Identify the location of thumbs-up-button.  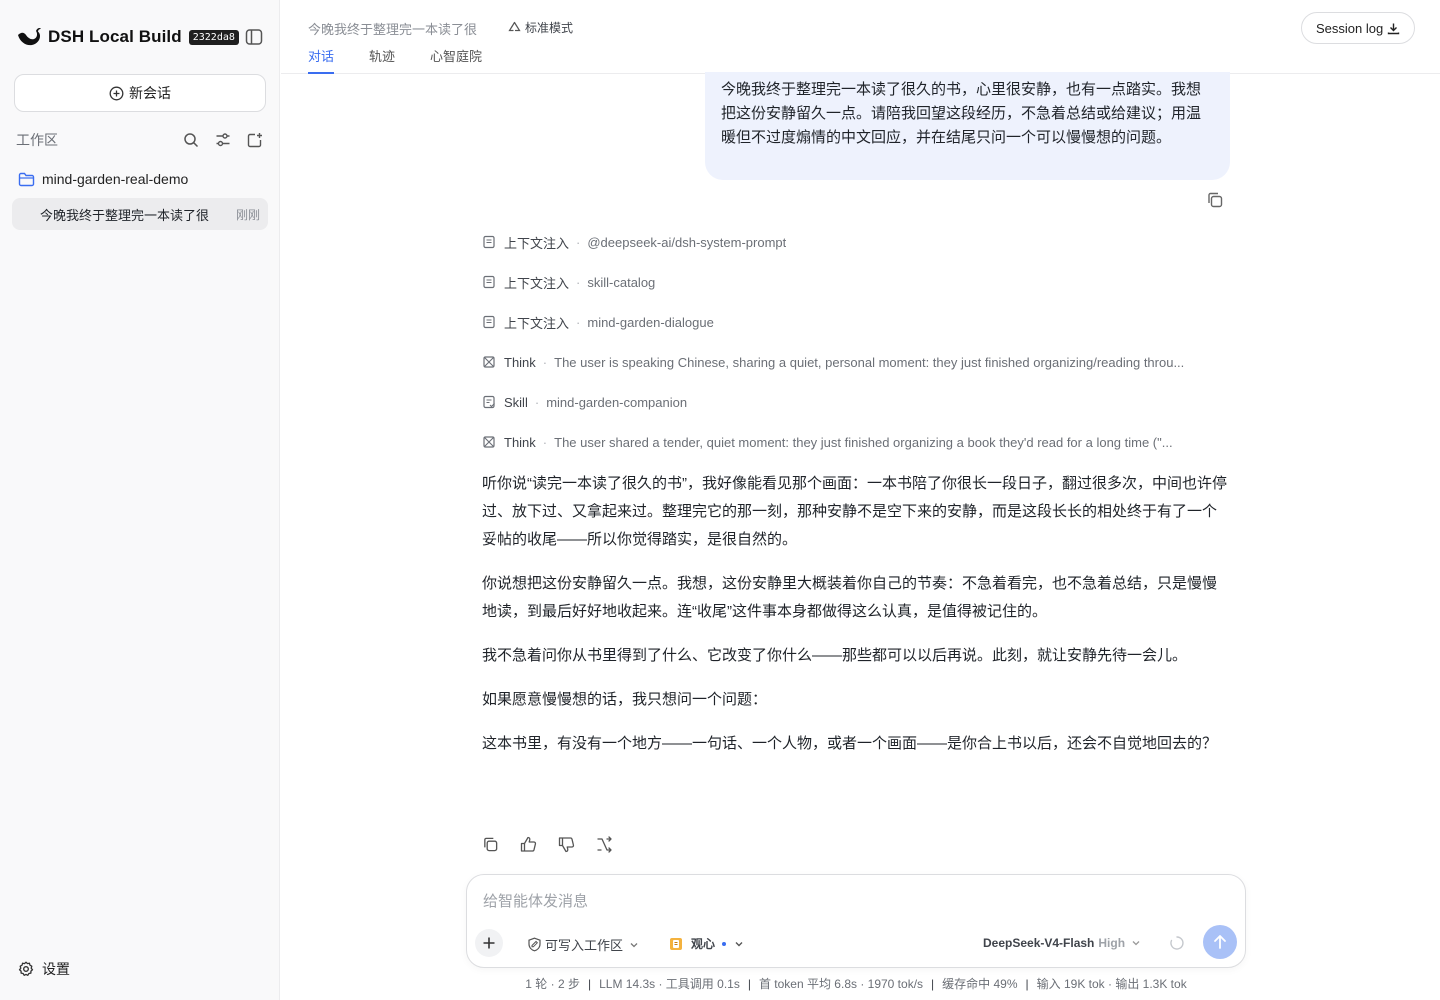
(528, 844).